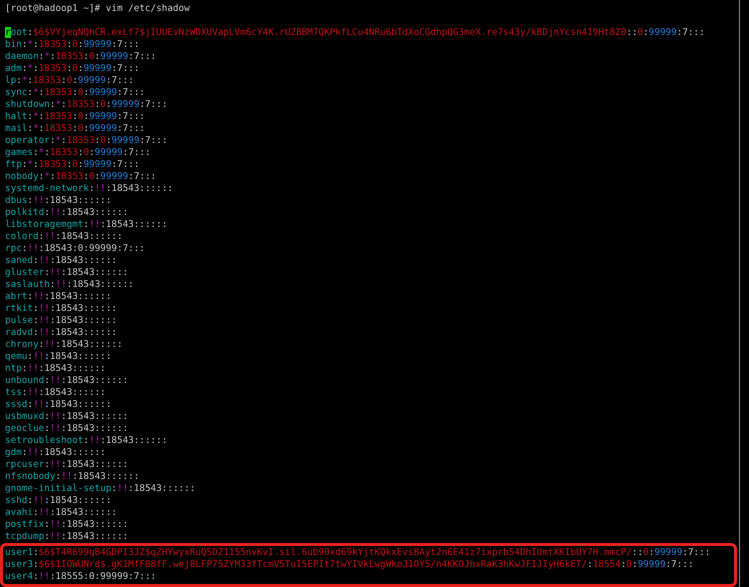 This screenshot has height=587, width=749. What do you see at coordinates (72, 477) in the screenshot?
I see `shadow-line: nfsnobody:!!:18543::::::` at bounding box center [72, 477].